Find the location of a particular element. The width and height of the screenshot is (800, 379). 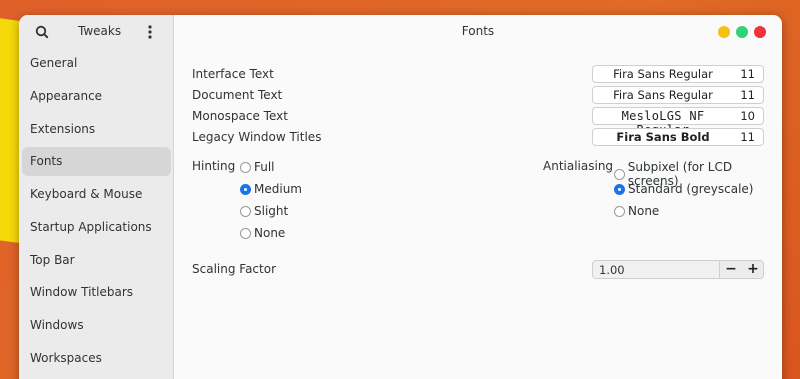

hinting-option-slight: Slight is located at coordinates (264, 211).